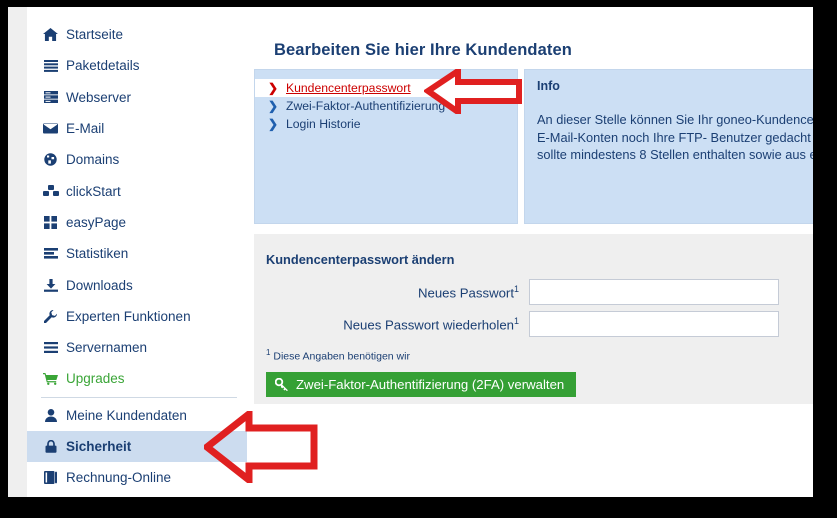 This screenshot has width=837, height=518. I want to click on new-password-label: Neues Passwort1, so click(391, 292).